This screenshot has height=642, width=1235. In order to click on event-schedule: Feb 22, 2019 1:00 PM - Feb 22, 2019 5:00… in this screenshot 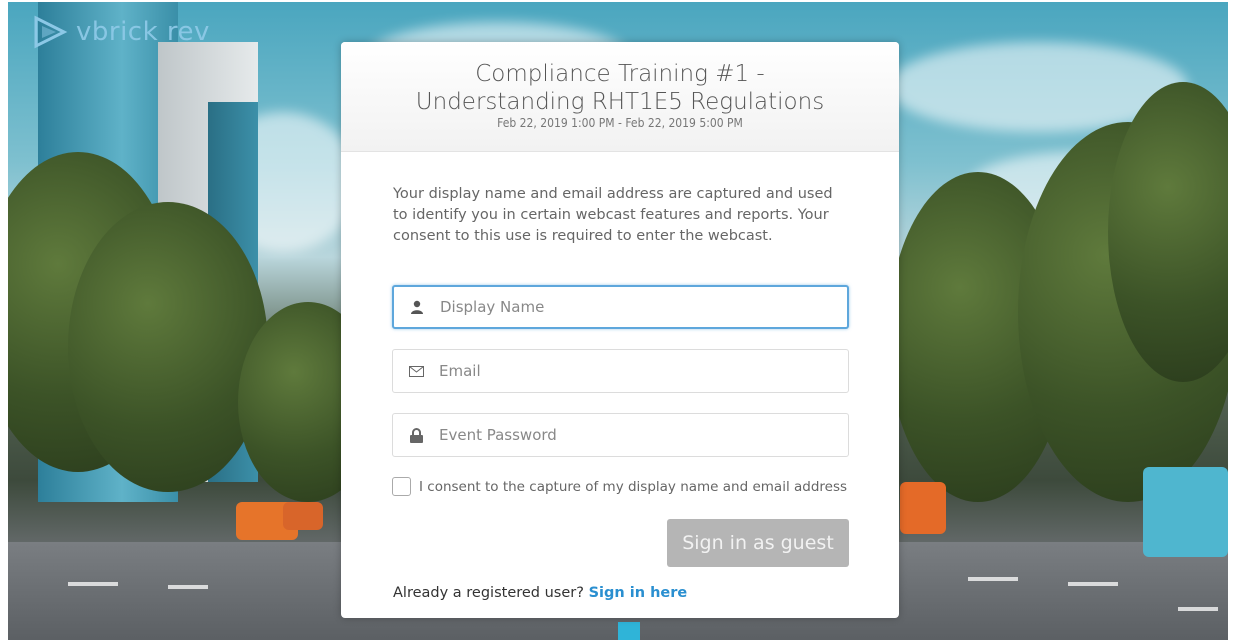, I will do `click(620, 123)`.